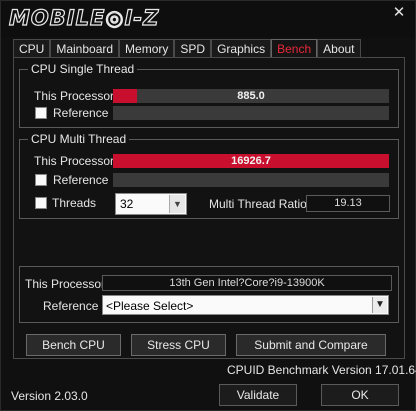 The width and height of the screenshot is (416, 411). What do you see at coordinates (81, 180) in the screenshot?
I see `multi-reference-label: Reference` at bounding box center [81, 180].